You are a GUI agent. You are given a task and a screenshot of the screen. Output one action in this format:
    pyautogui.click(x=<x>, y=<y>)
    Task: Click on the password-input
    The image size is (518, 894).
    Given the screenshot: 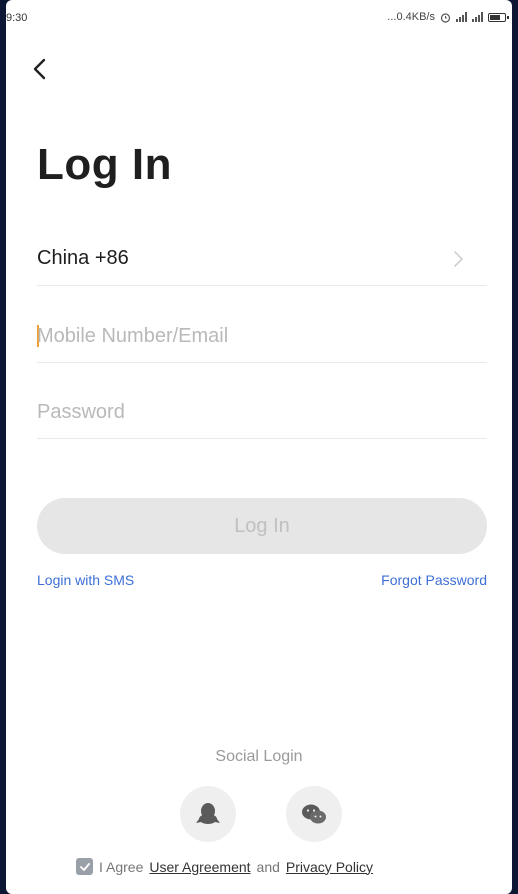 What is the action you would take?
    pyautogui.click(x=262, y=412)
    